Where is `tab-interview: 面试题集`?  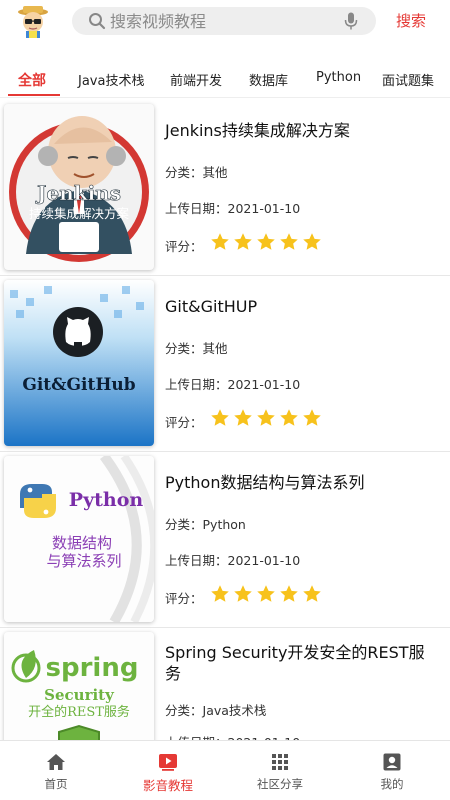
tab-interview: 面试题集 is located at coordinates (408, 82).